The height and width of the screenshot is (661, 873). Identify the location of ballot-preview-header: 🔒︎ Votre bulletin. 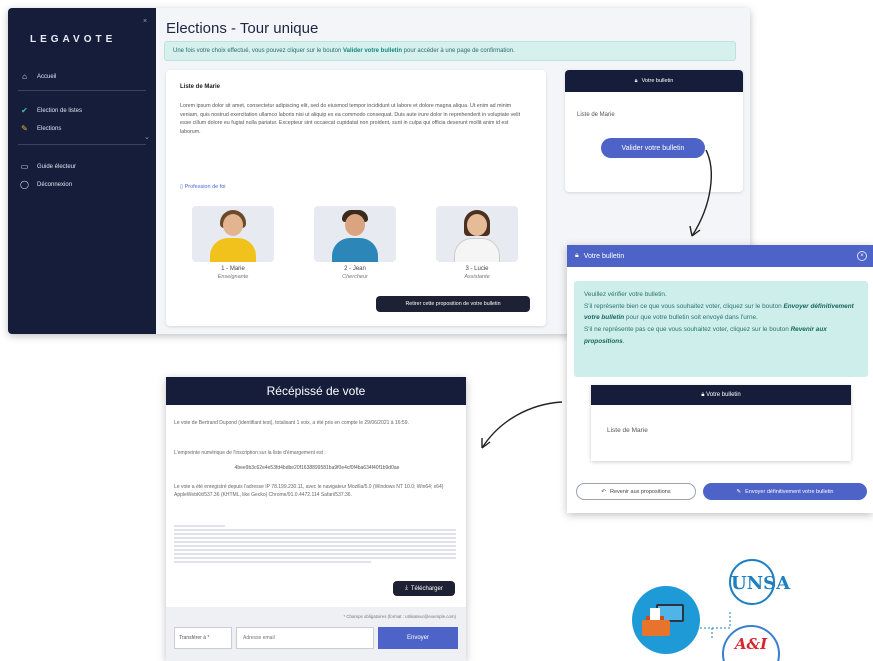
(721, 395).